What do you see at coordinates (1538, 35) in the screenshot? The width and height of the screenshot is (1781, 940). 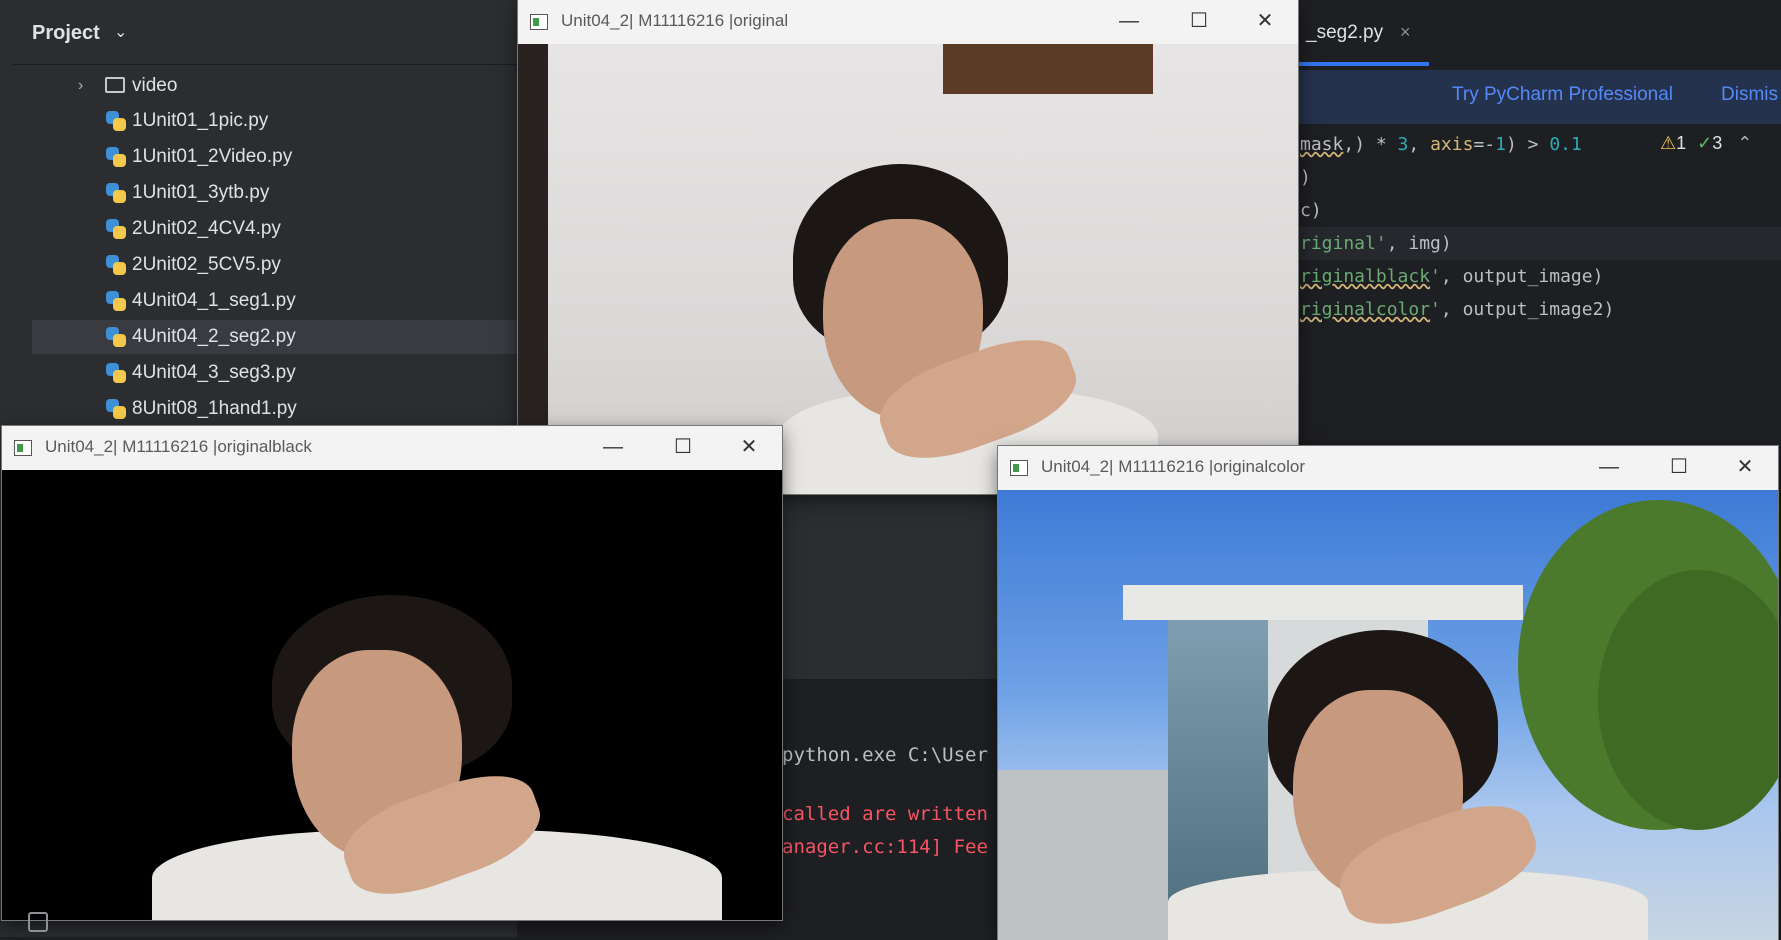 I see `editor-tab-bar: _seg2.py ×` at bounding box center [1538, 35].